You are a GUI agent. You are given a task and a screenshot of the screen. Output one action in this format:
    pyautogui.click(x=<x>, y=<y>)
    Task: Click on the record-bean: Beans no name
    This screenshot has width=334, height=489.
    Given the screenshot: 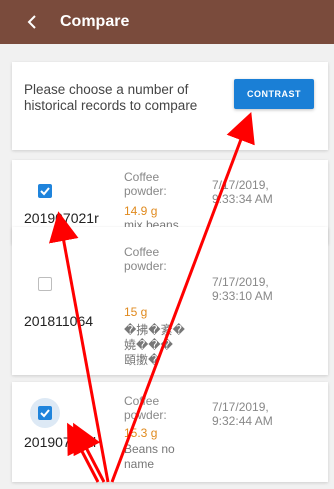 What is the action you would take?
    pyautogui.click(x=149, y=456)
    